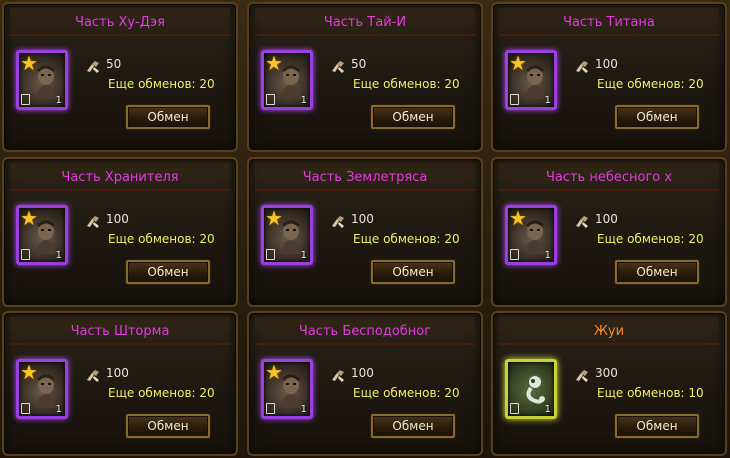 This screenshot has width=730, height=458. What do you see at coordinates (120, 22) in the screenshot?
I see `card-title: Часть Ху-Дэя` at bounding box center [120, 22].